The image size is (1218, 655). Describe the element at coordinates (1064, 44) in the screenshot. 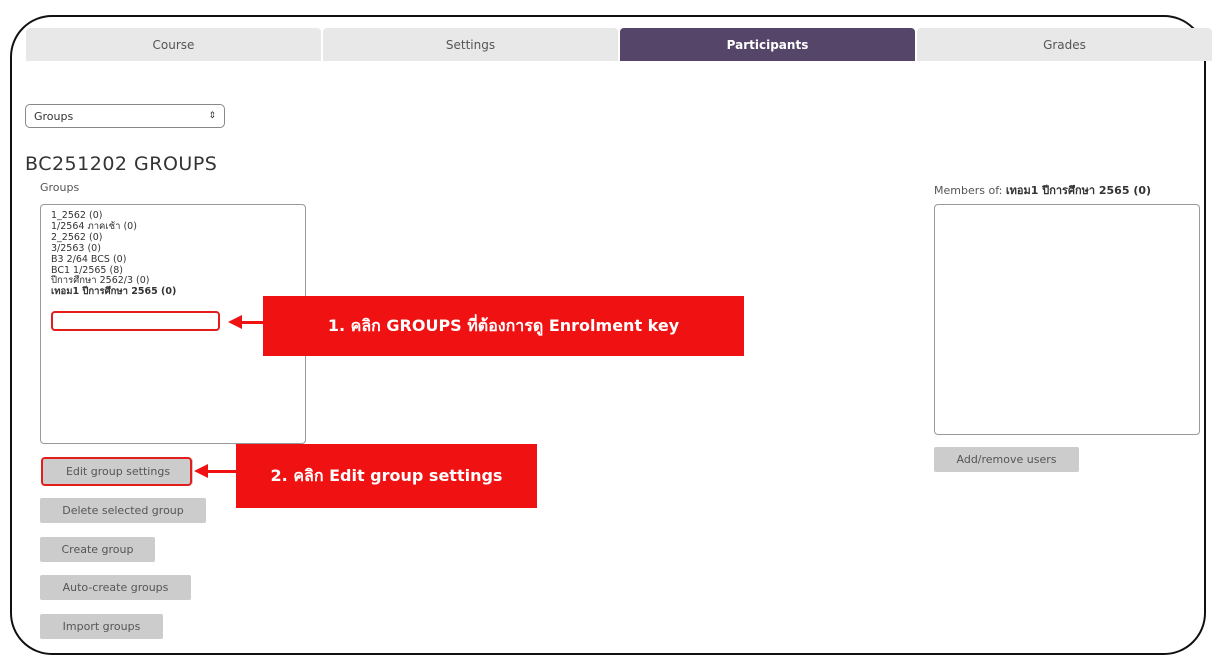

I see `tab-grades: Grades` at that location.